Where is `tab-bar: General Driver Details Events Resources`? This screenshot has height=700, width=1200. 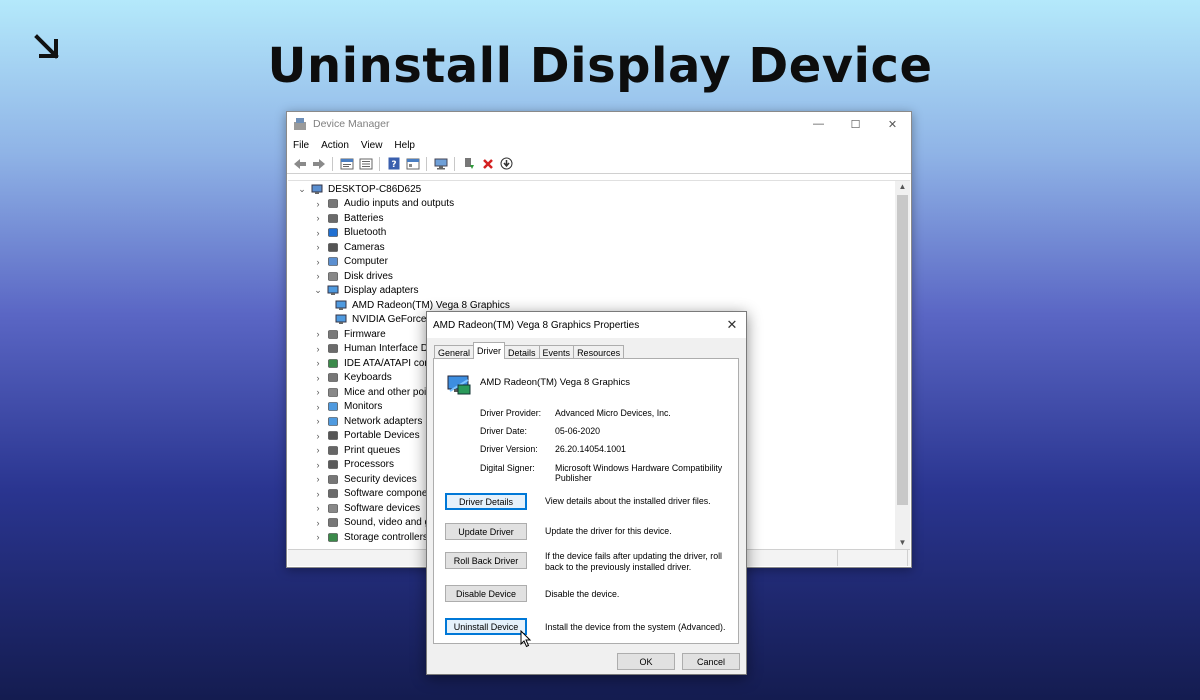 tab-bar: General Driver Details Events Resources is located at coordinates (529, 350).